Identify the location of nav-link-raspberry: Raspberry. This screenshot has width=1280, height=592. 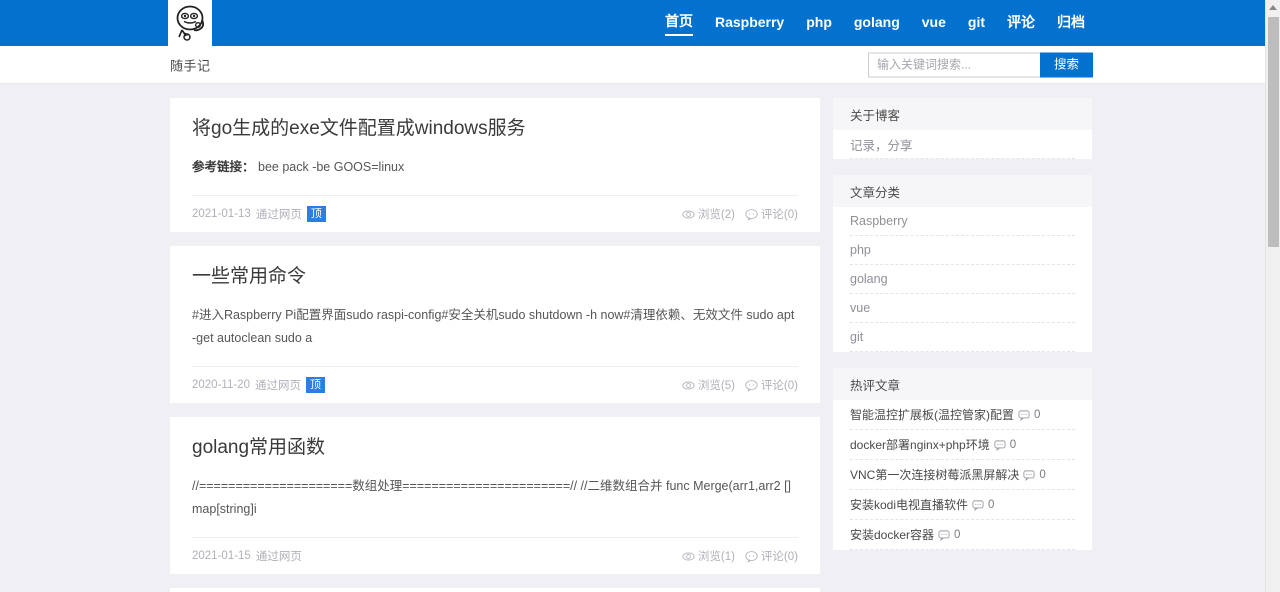
(749, 23).